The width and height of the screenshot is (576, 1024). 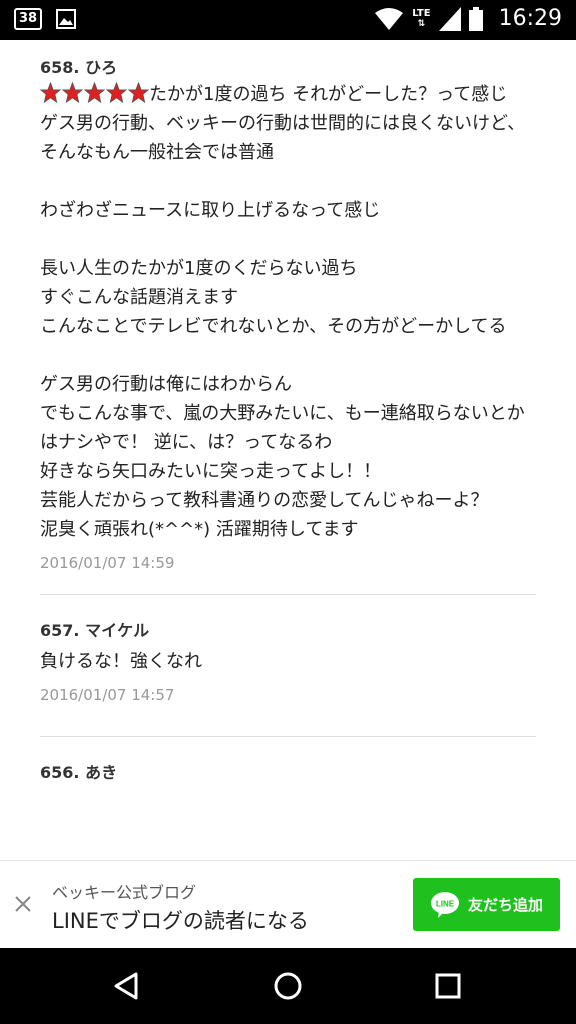 I want to click on comment-date: 2016/01/07 14:57, so click(x=107, y=695).